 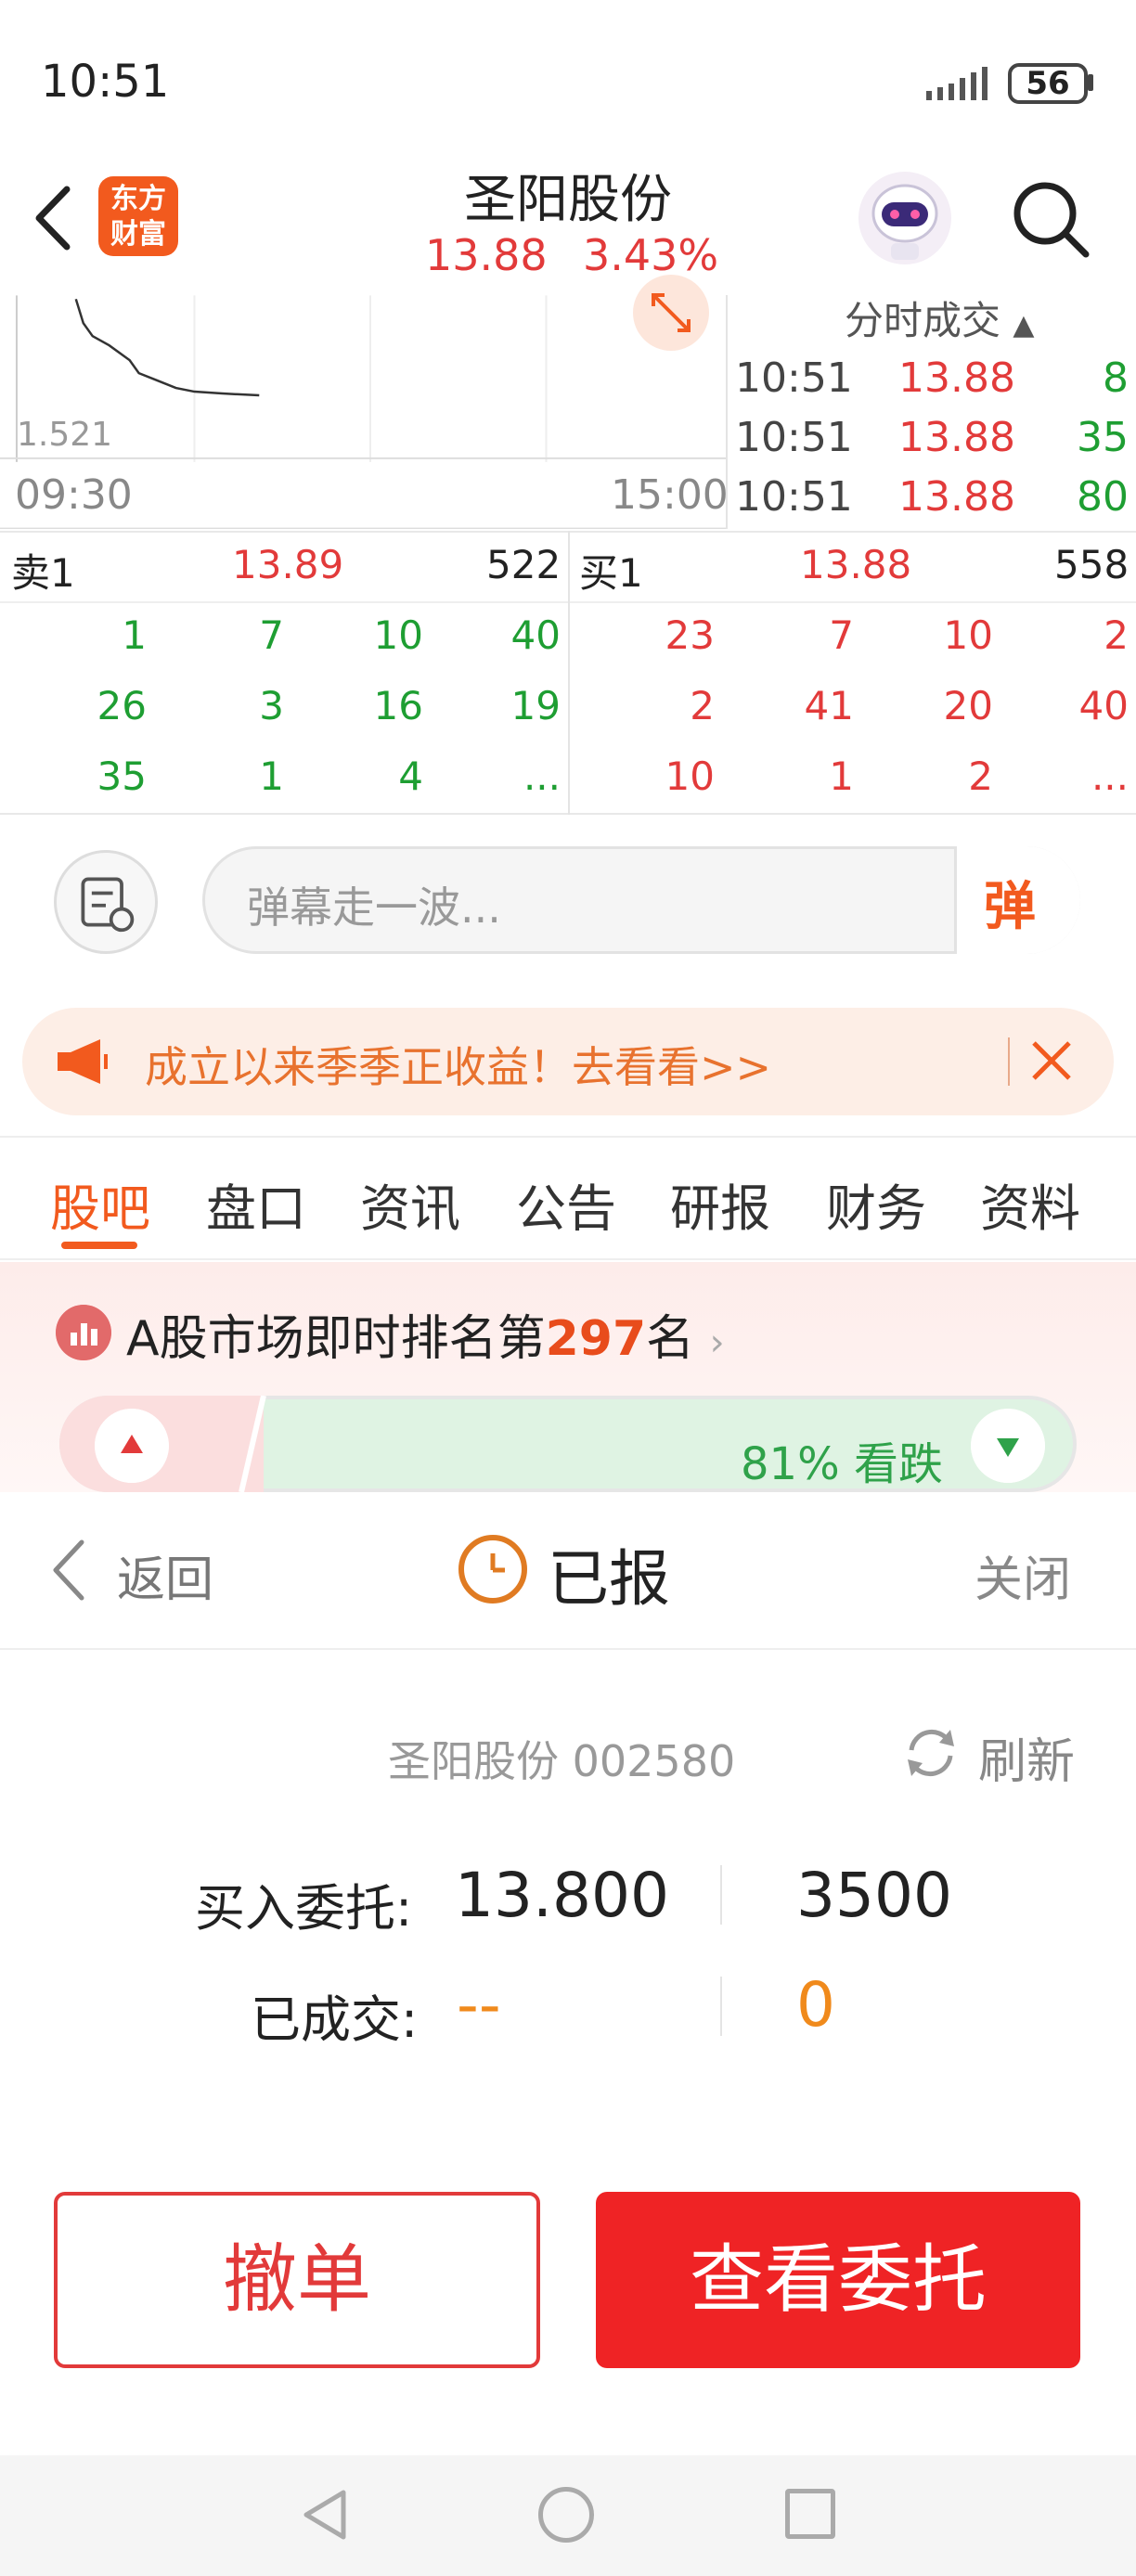 I want to click on sentiment-text: 81% 看跌, so click(x=842, y=1464).